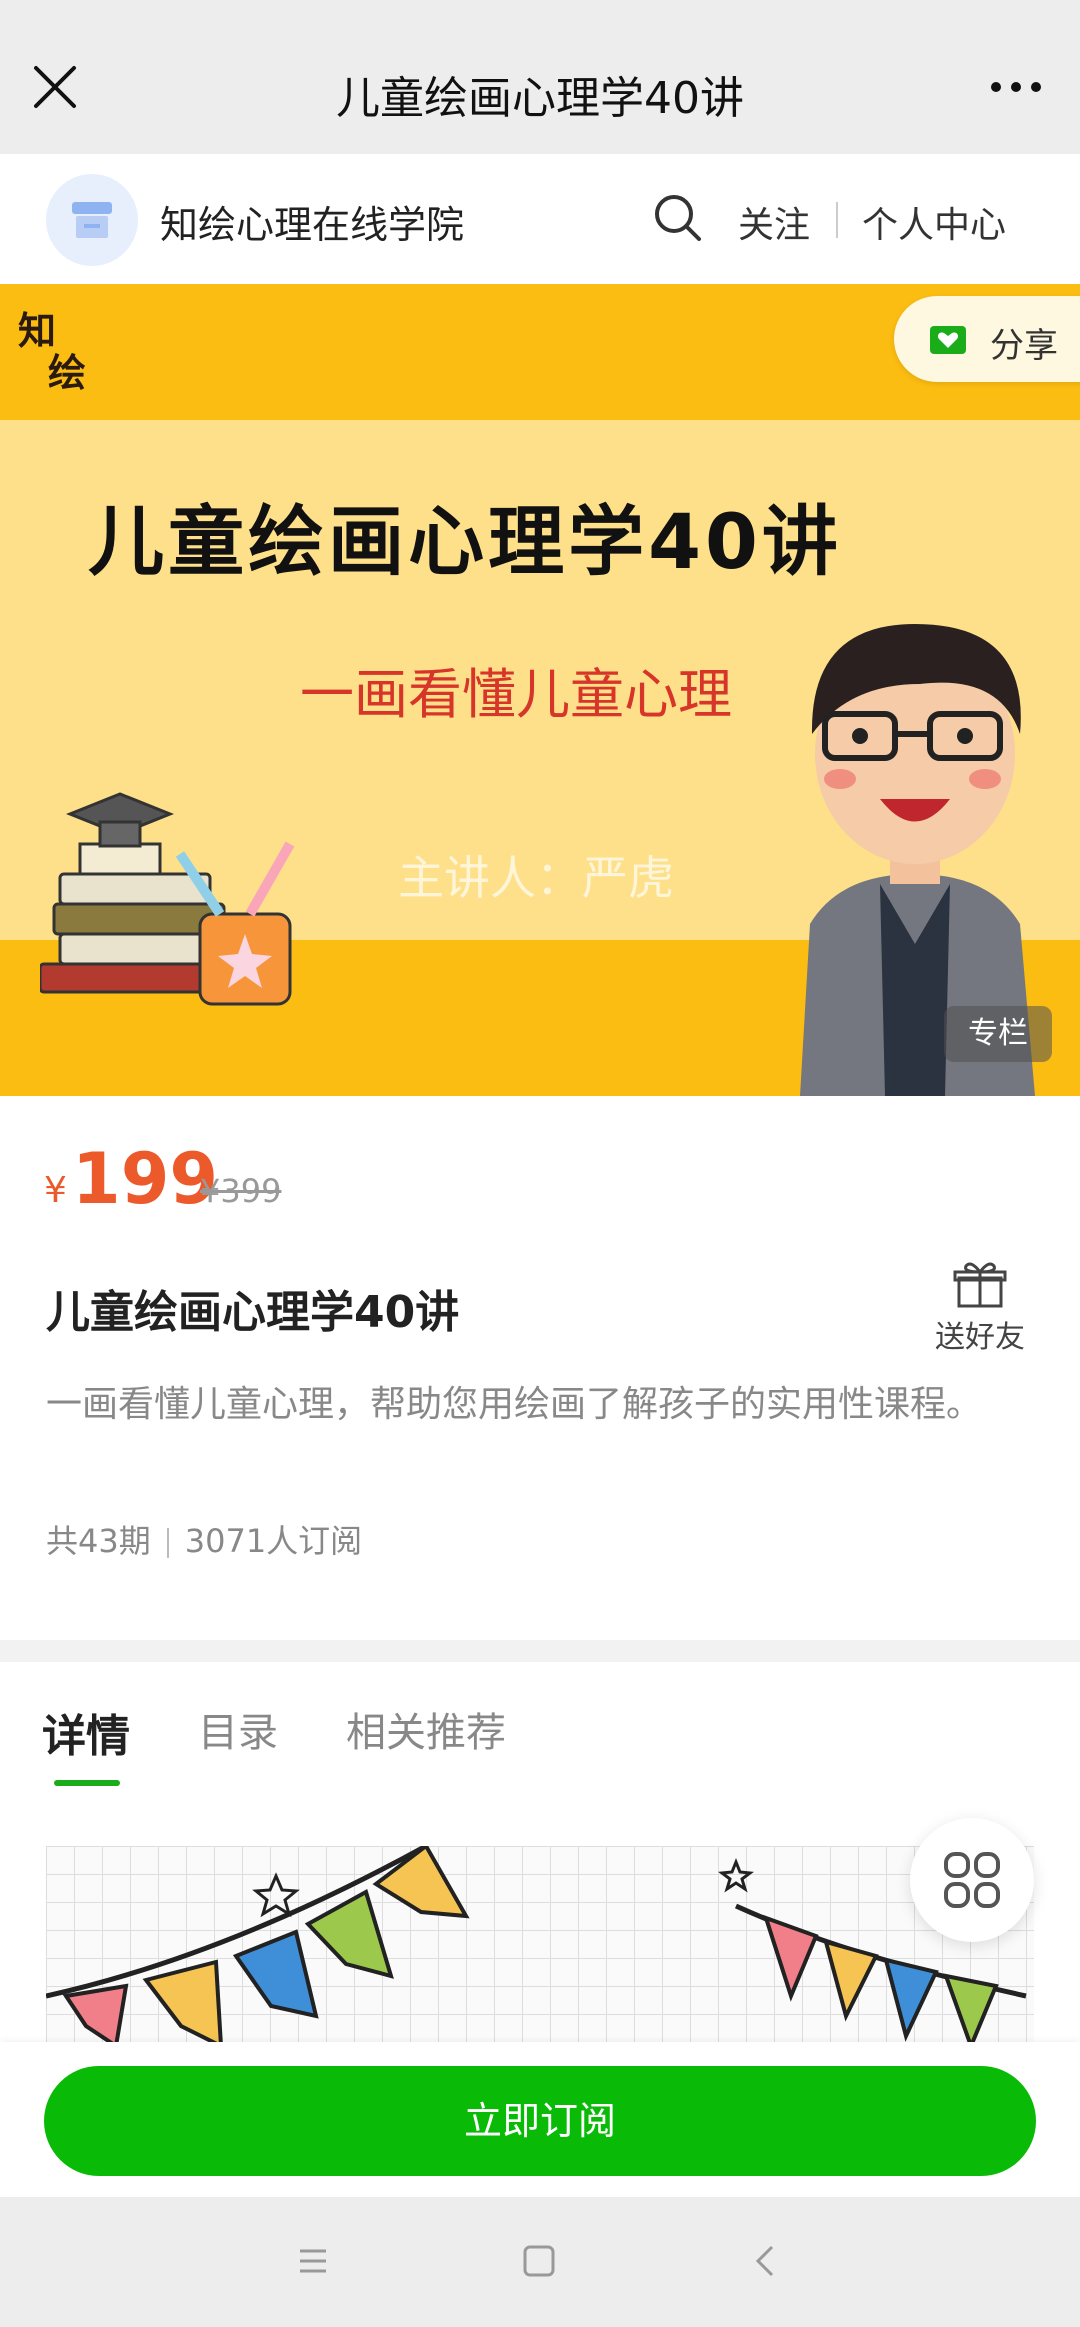 This screenshot has width=1080, height=2327. I want to click on course-meta: 共43期 3071人订阅, so click(204, 1539).